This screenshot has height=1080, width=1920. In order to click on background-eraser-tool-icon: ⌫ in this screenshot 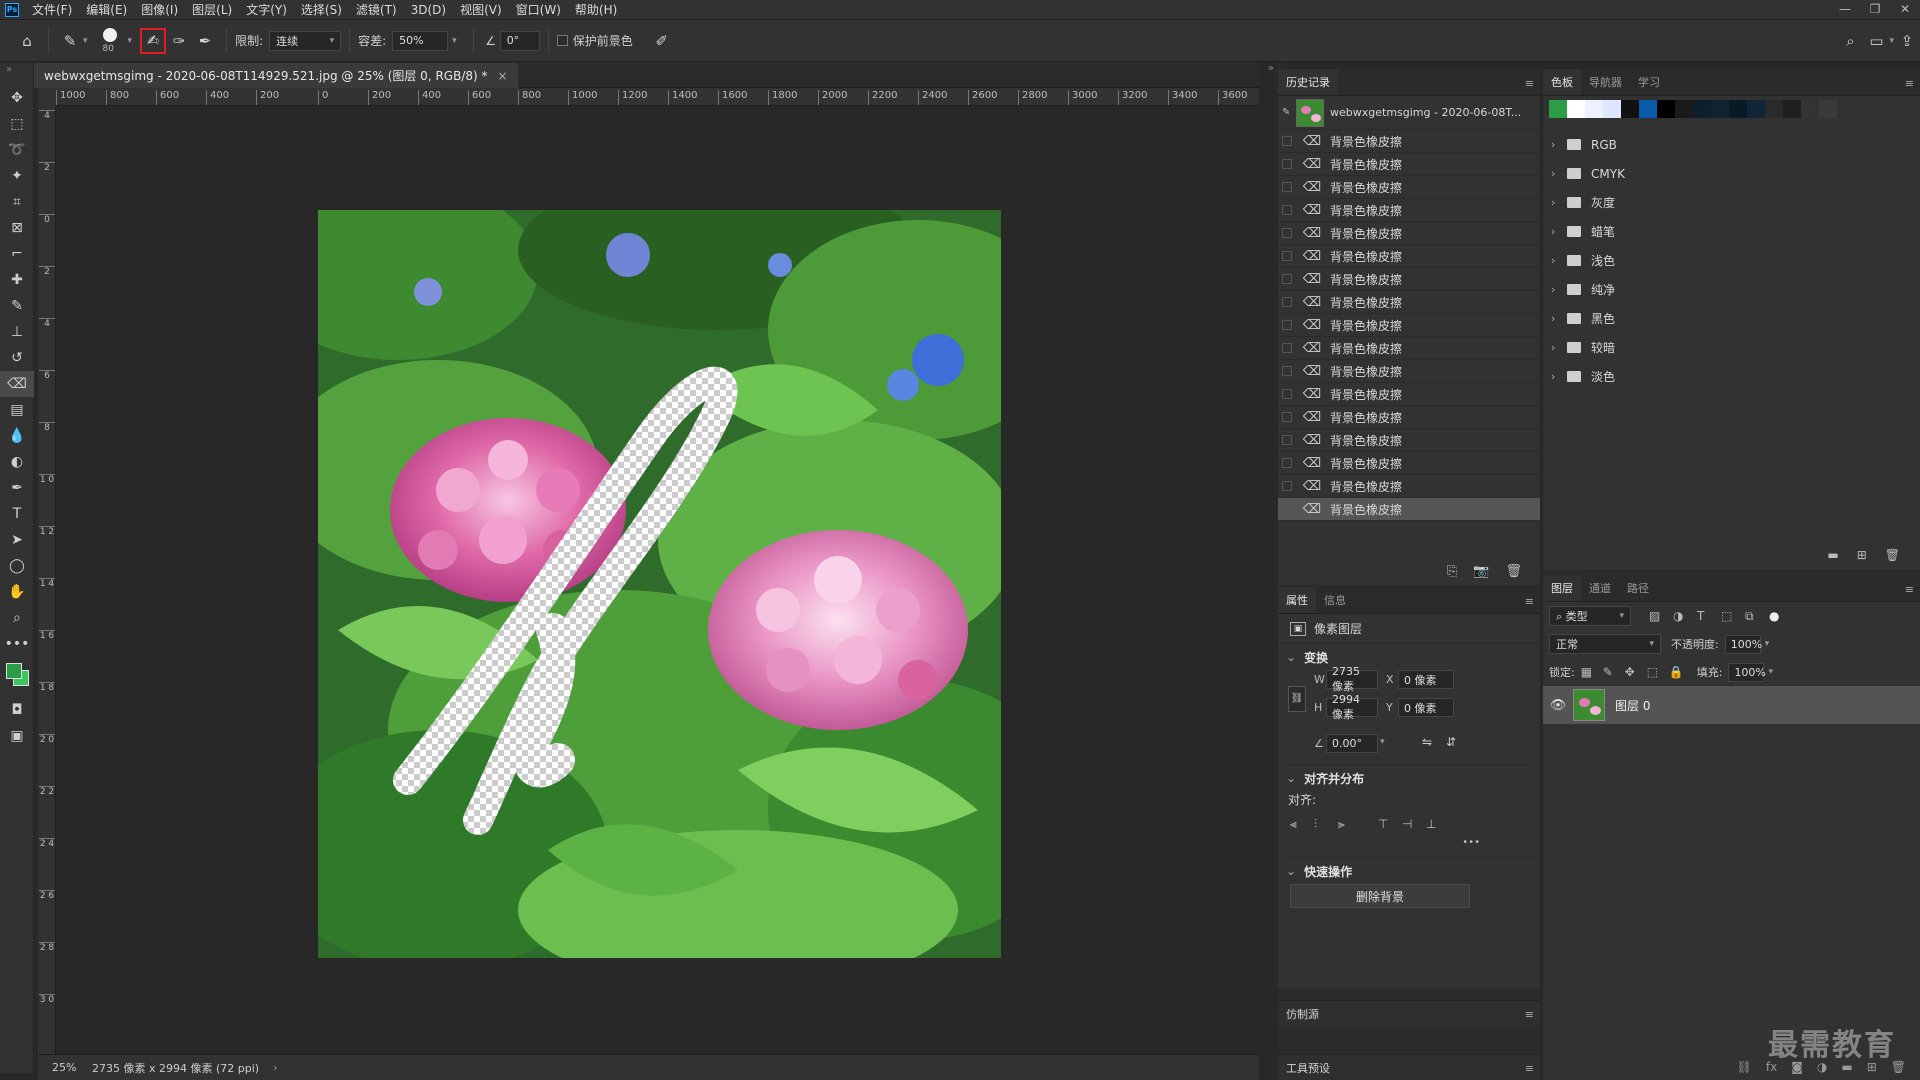, I will do `click(17, 384)`.